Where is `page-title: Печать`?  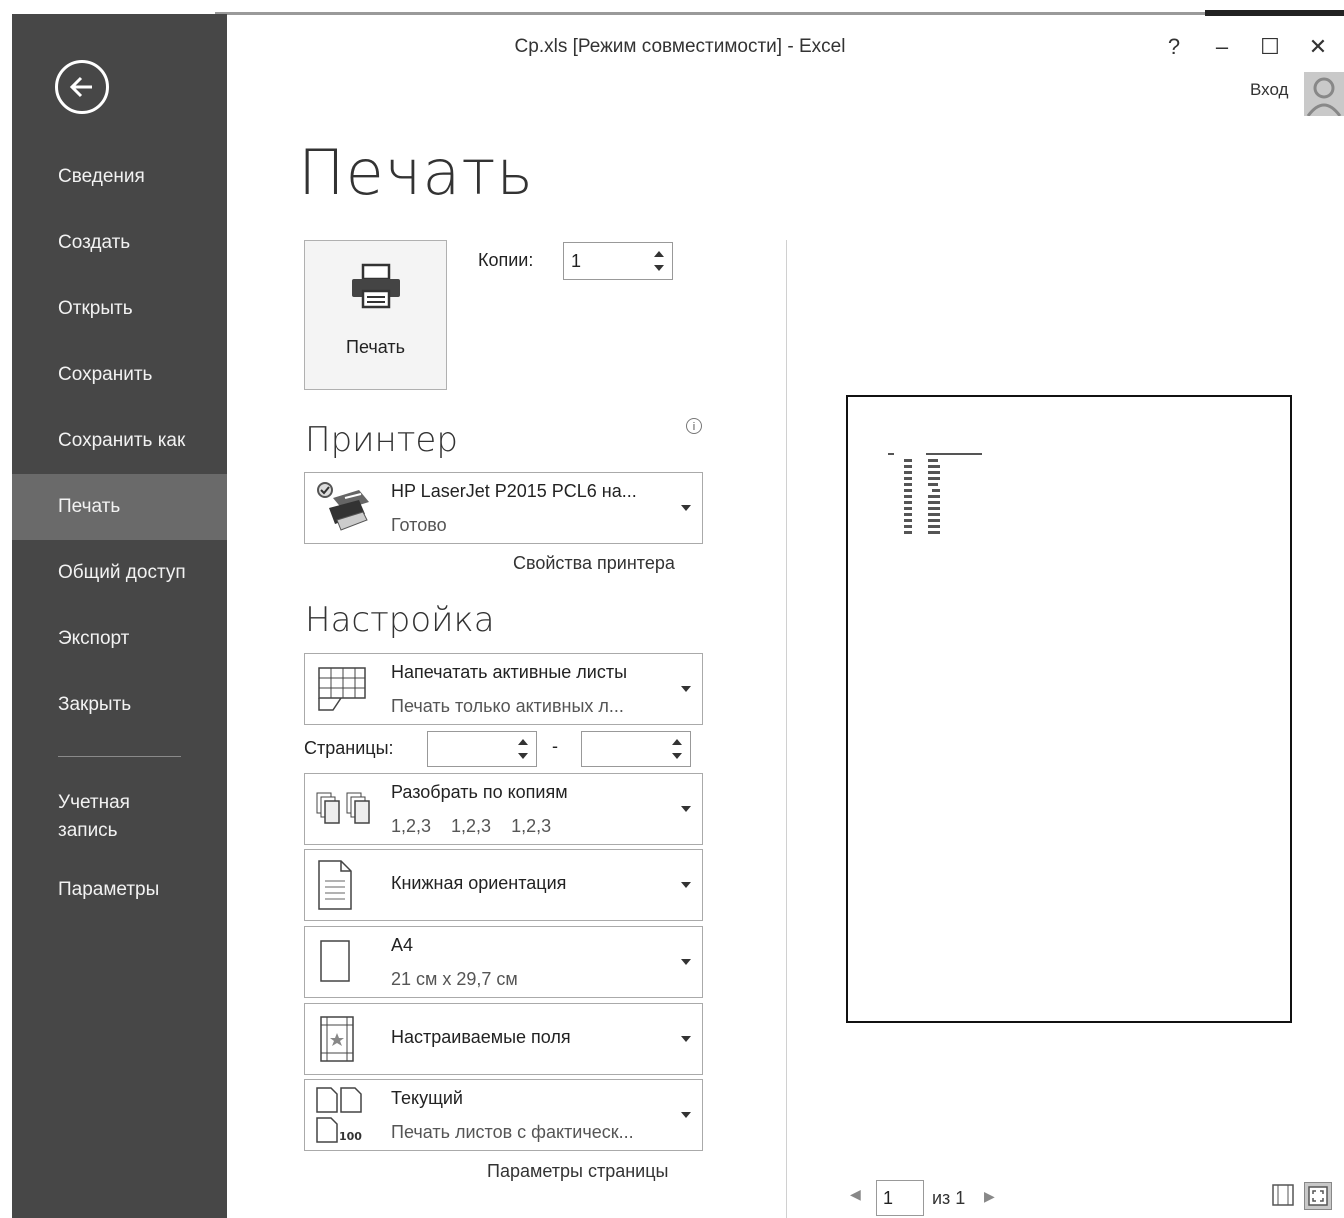
page-title: Печать is located at coordinates (416, 172).